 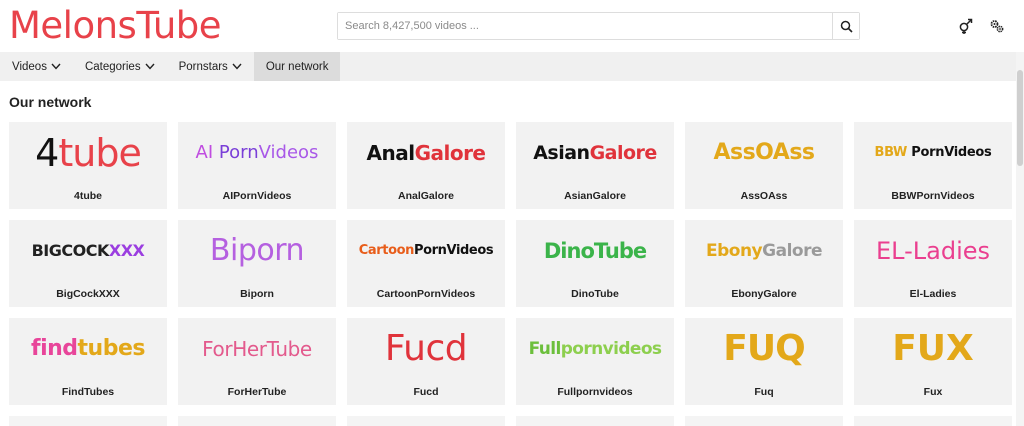 I want to click on site-logo: Fullpornvideos, so click(x=595, y=348).